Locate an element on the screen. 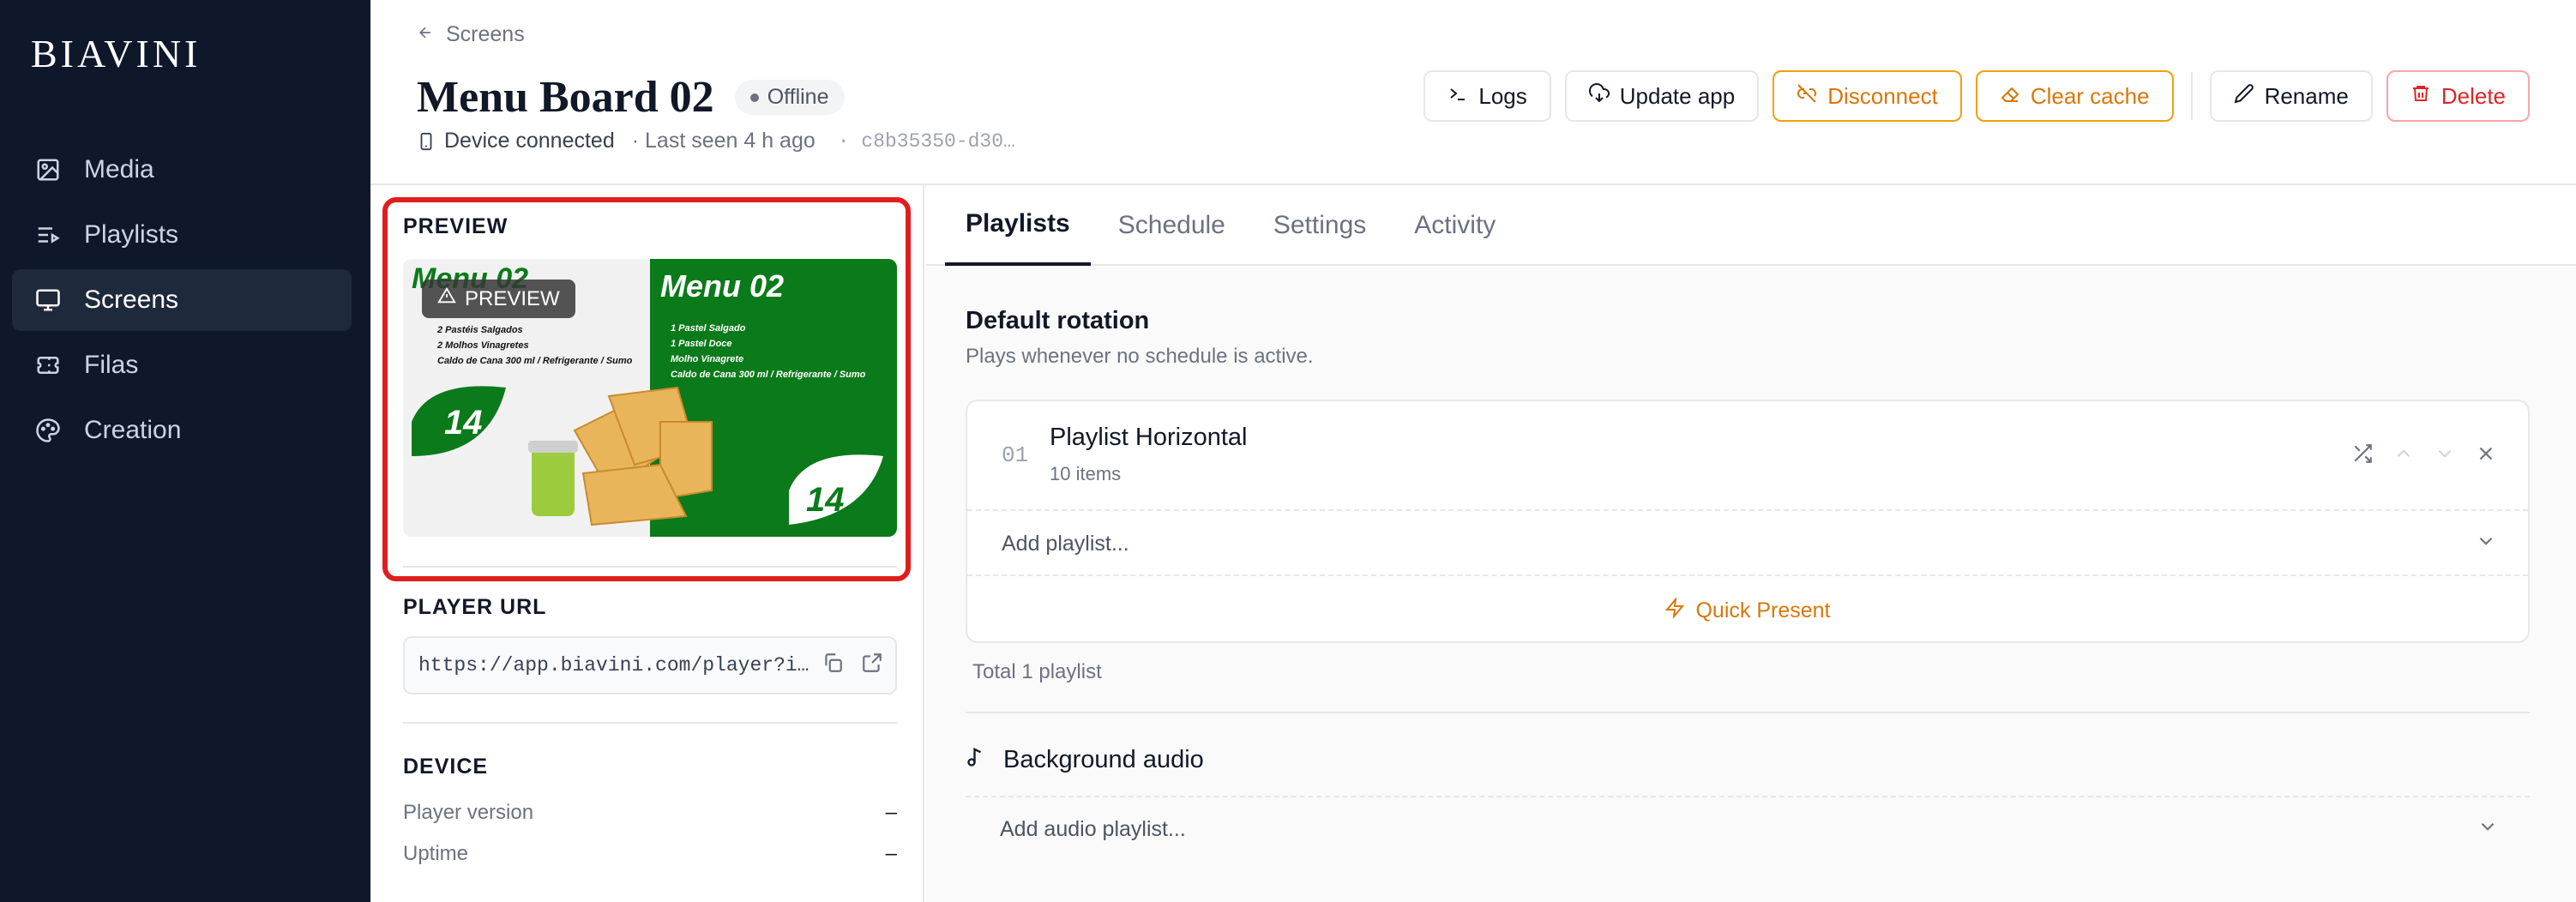 The image size is (2576, 902). device-row-label: Uptime is located at coordinates (436, 853).